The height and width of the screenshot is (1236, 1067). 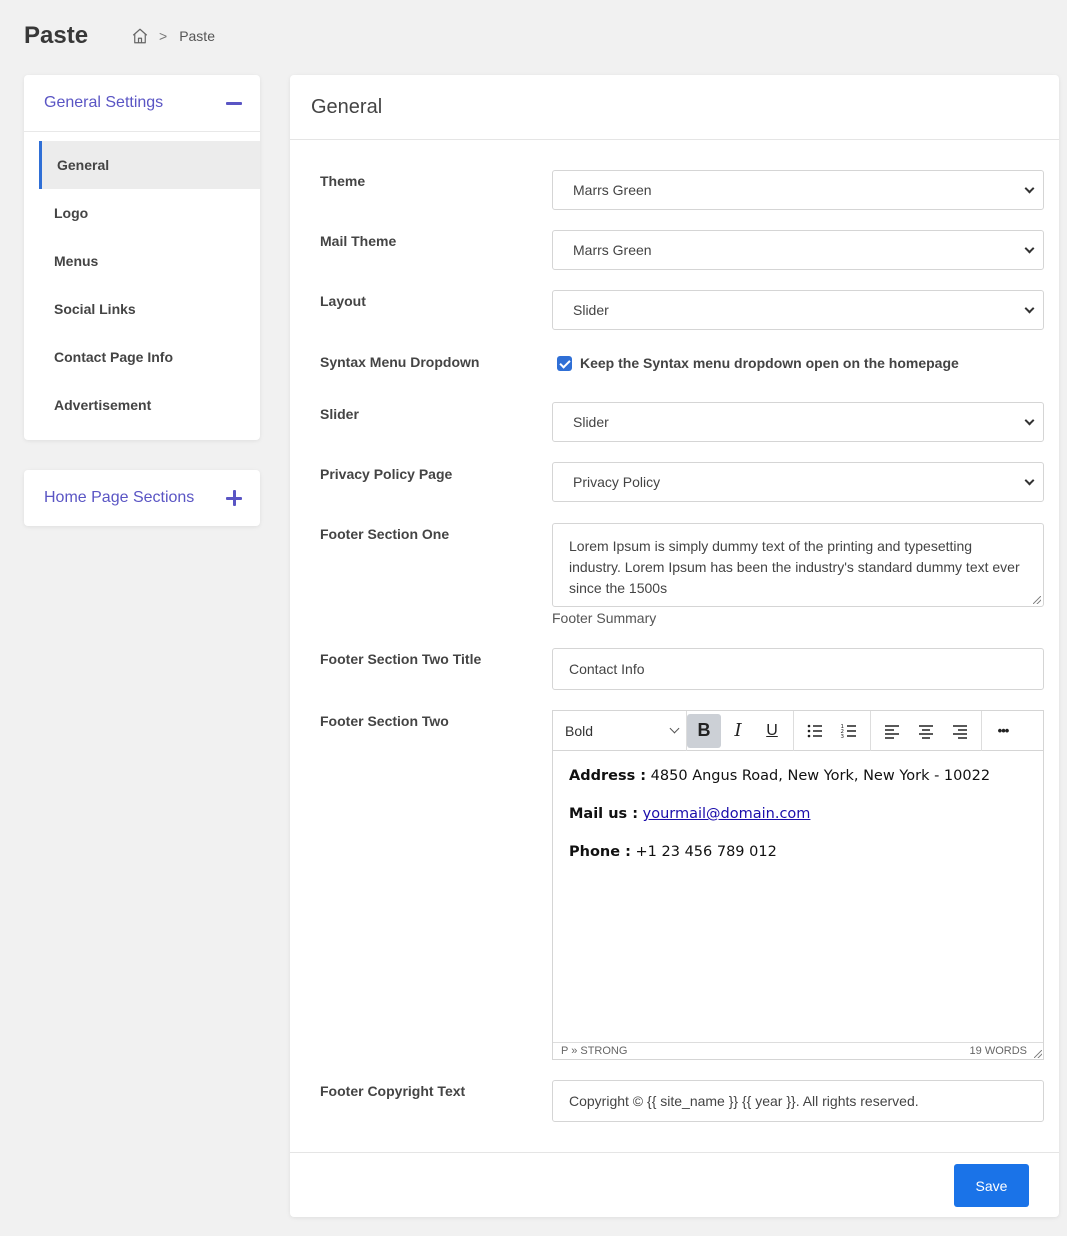 What do you see at coordinates (343, 181) in the screenshot?
I see `theme-label: Theme` at bounding box center [343, 181].